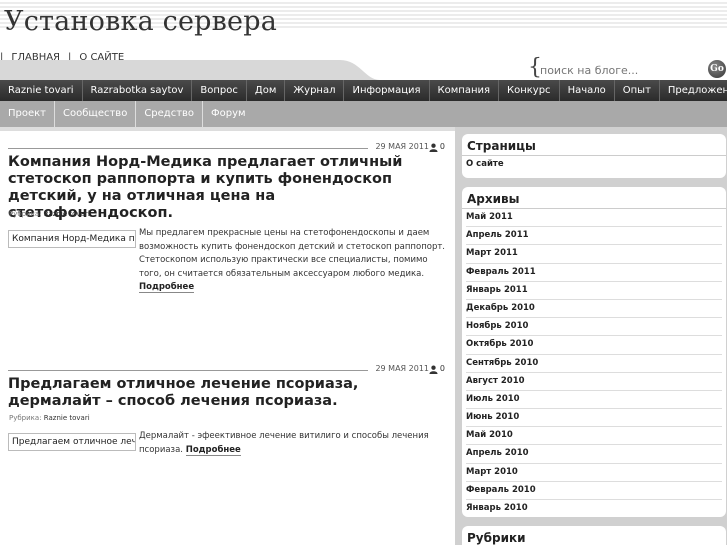 The width and height of the screenshot is (727, 556). I want to click on archive-link: Февраль 2011, so click(594, 273).